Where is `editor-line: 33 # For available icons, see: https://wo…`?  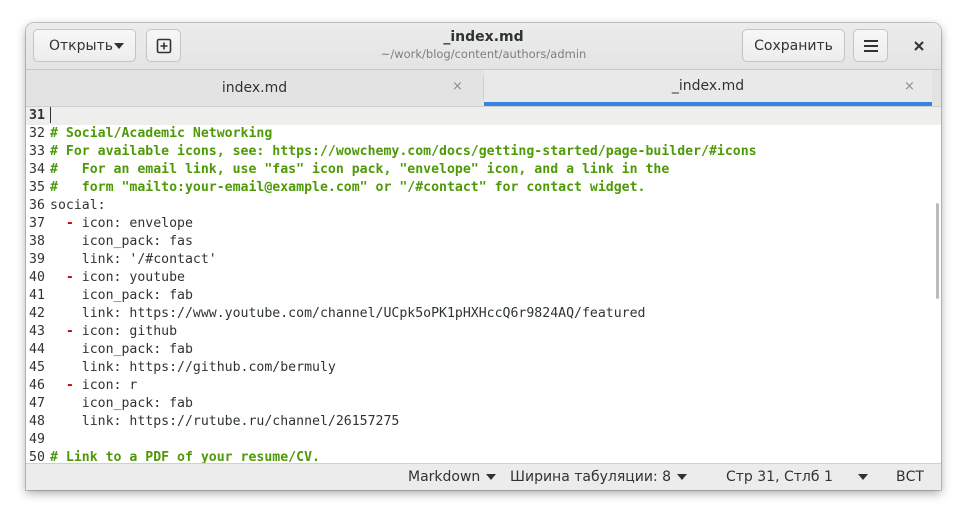 editor-line: 33 # For available icons, see: https://wo… is located at coordinates (483, 152).